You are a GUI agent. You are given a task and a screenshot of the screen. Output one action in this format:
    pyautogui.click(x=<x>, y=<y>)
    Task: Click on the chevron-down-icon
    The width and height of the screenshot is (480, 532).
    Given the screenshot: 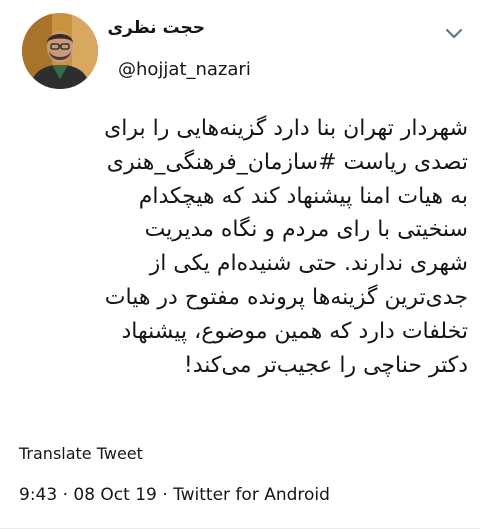 What is the action you would take?
    pyautogui.click(x=454, y=33)
    